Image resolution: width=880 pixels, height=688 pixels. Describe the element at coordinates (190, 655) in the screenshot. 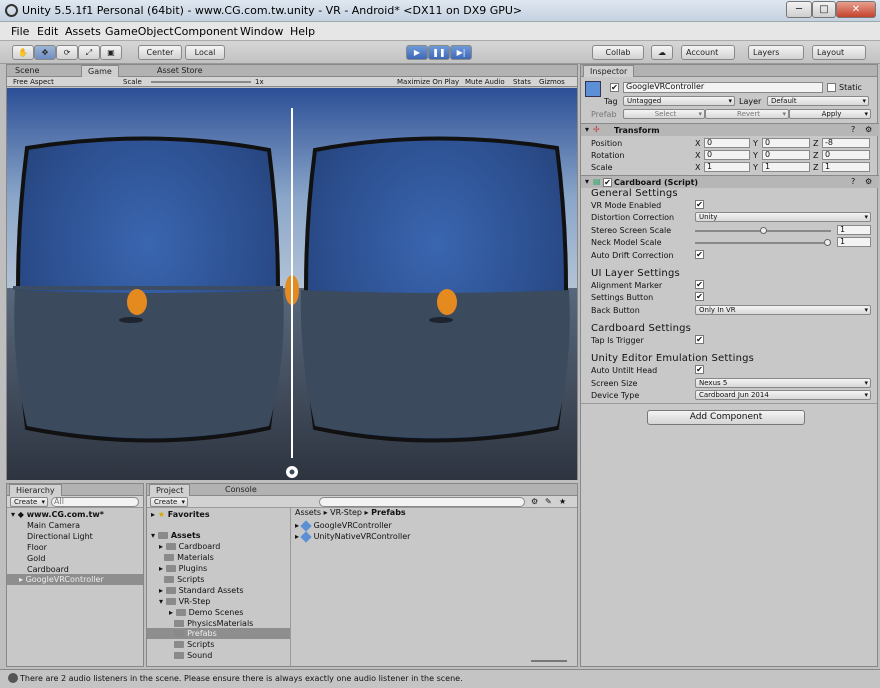

I see `folder-item: Sound` at that location.